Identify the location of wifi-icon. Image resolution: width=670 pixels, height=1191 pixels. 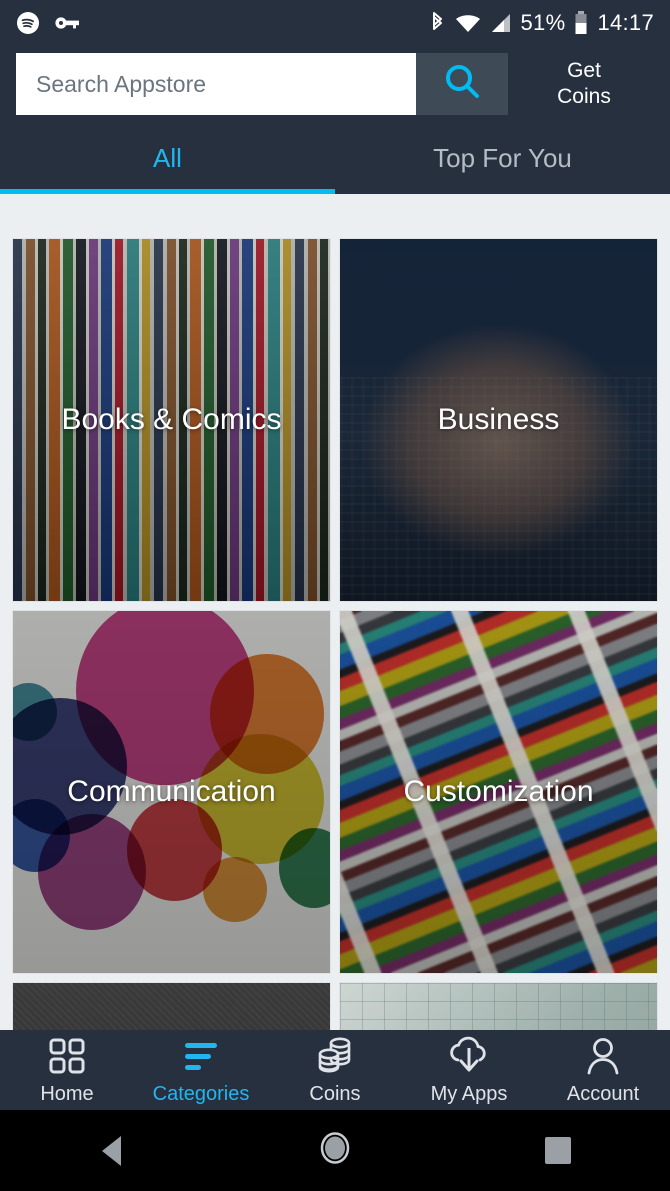
(468, 23).